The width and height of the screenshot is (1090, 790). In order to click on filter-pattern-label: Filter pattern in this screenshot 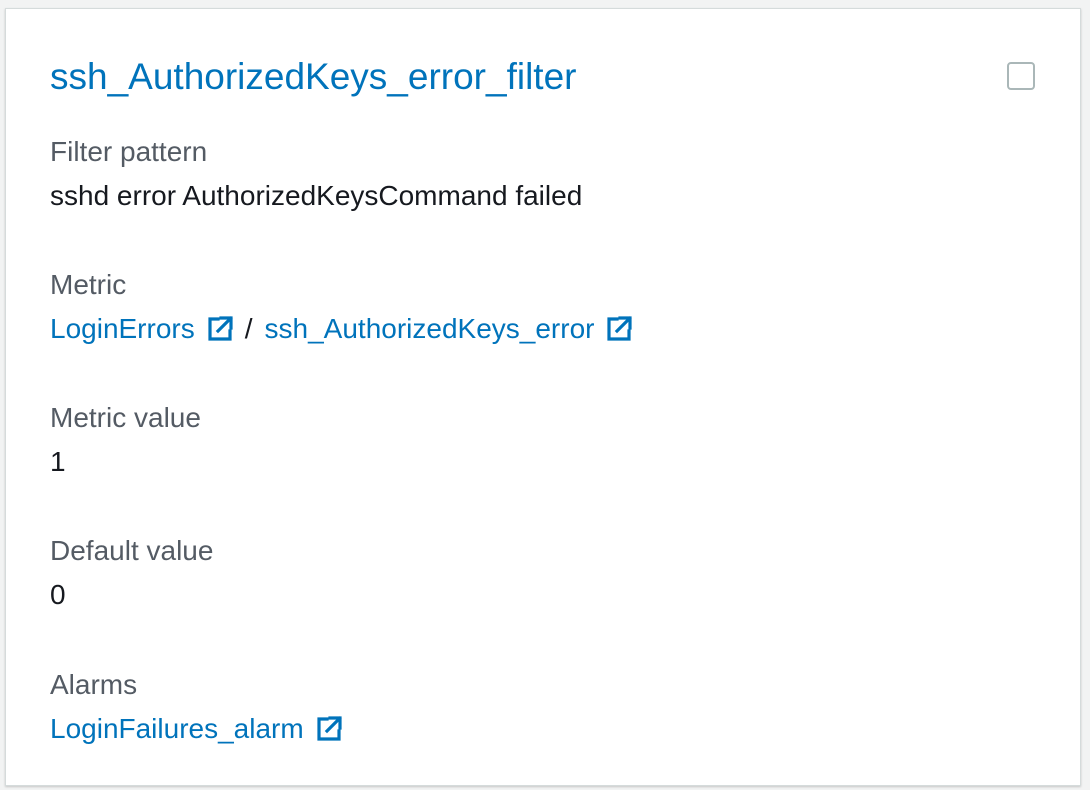, I will do `click(129, 151)`.